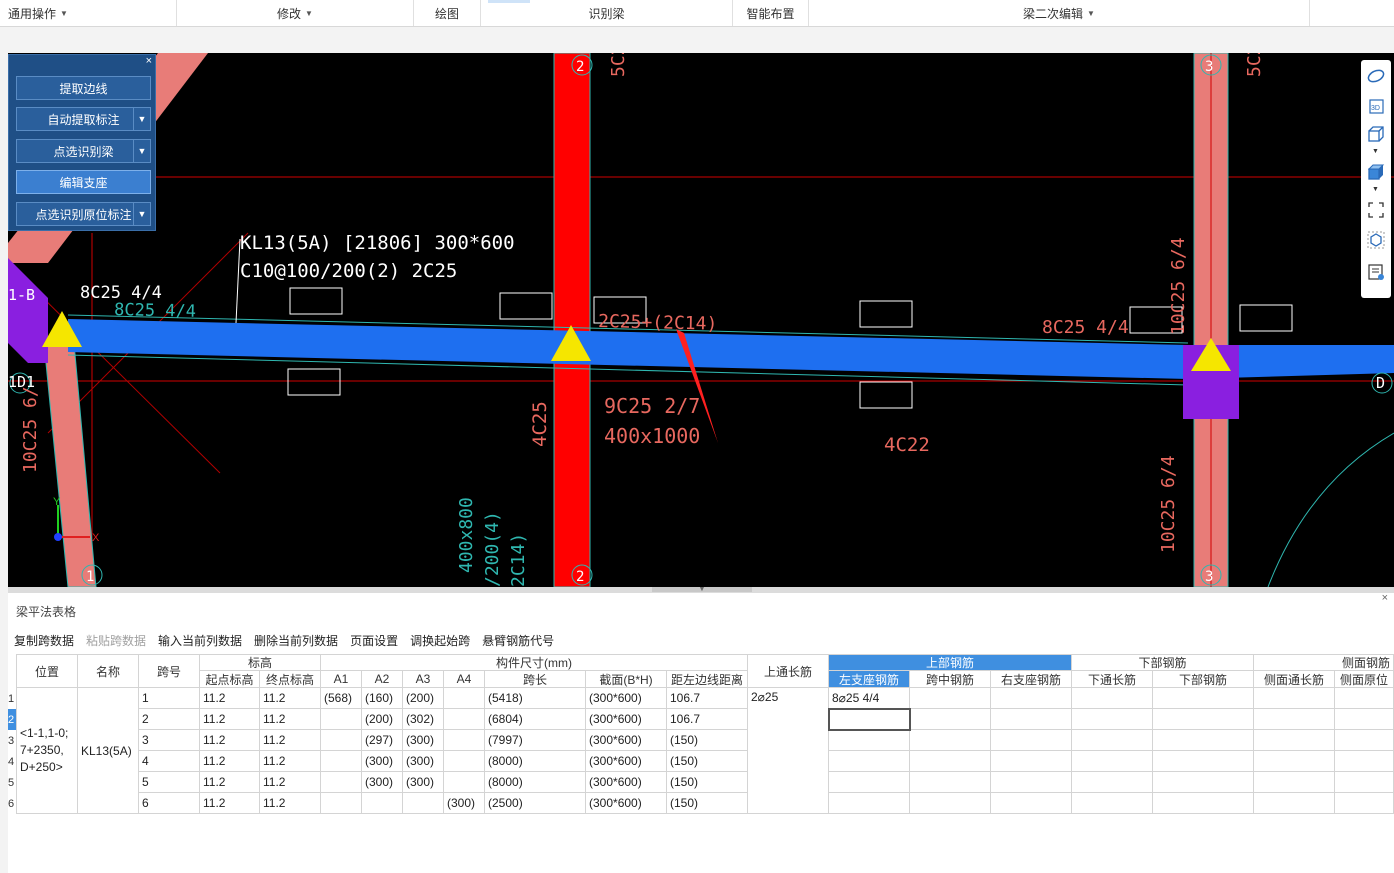 The height and width of the screenshot is (873, 1394). Describe the element at coordinates (169, 698) in the screenshot. I see `cell-span: 1` at that location.